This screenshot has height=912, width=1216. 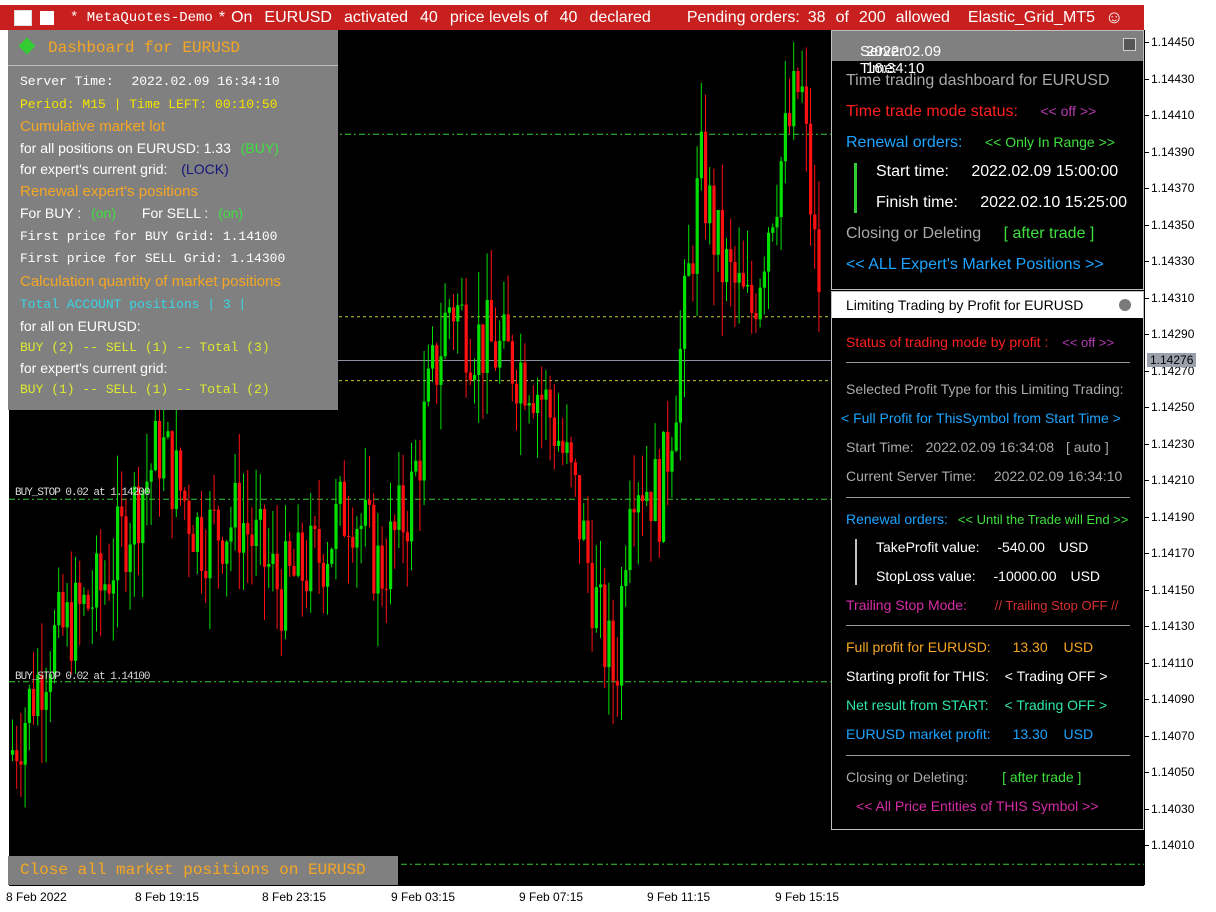 What do you see at coordinates (1030, 647) in the screenshot?
I see `full-profit-value: 13.30` at bounding box center [1030, 647].